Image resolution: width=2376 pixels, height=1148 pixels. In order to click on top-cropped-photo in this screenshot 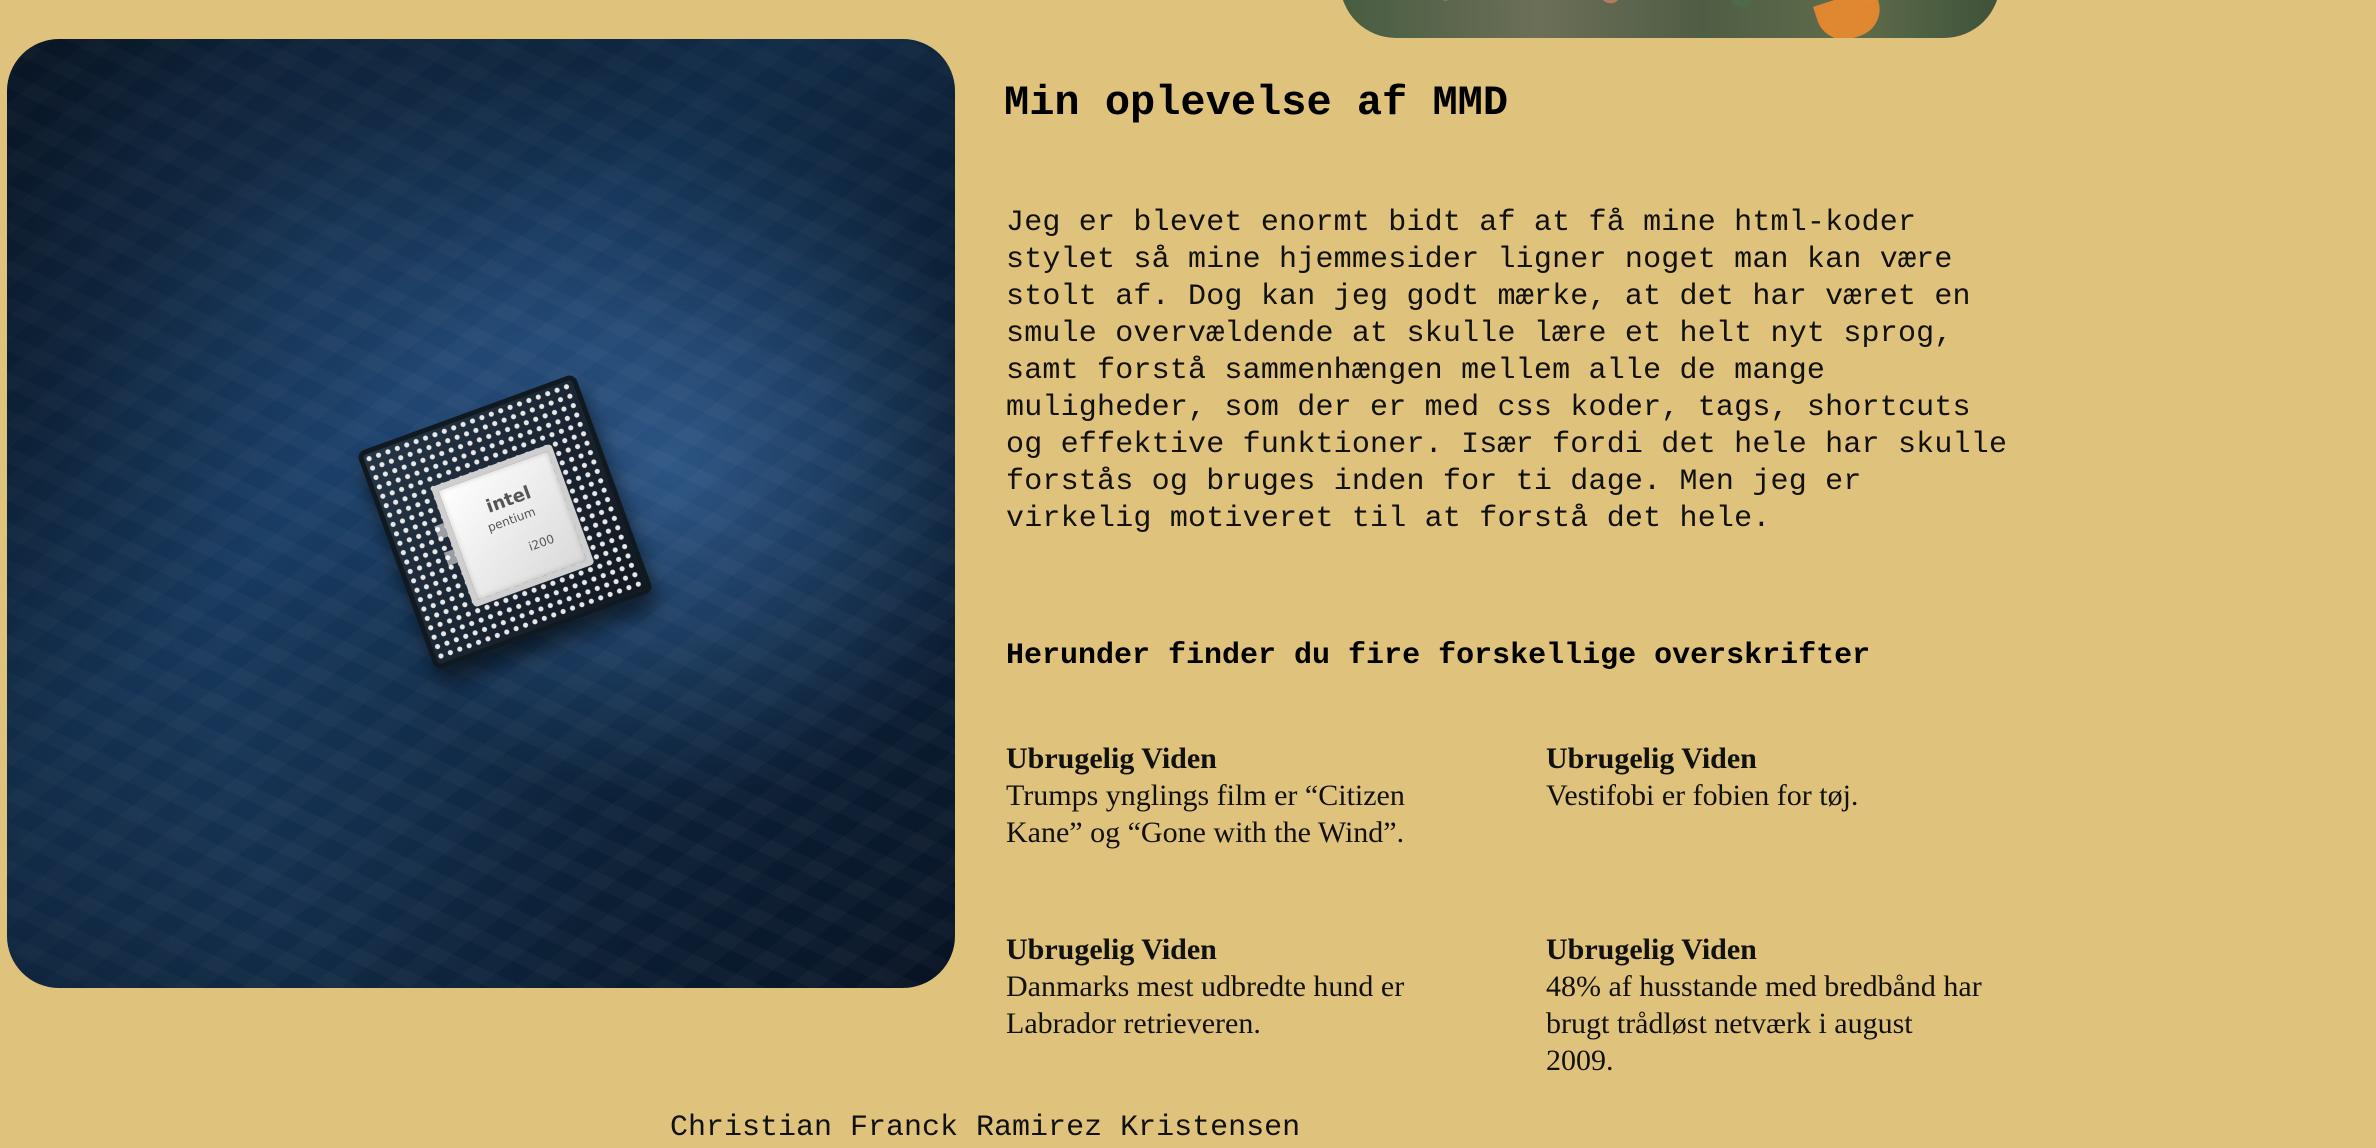, I will do `click(1670, 19)`.